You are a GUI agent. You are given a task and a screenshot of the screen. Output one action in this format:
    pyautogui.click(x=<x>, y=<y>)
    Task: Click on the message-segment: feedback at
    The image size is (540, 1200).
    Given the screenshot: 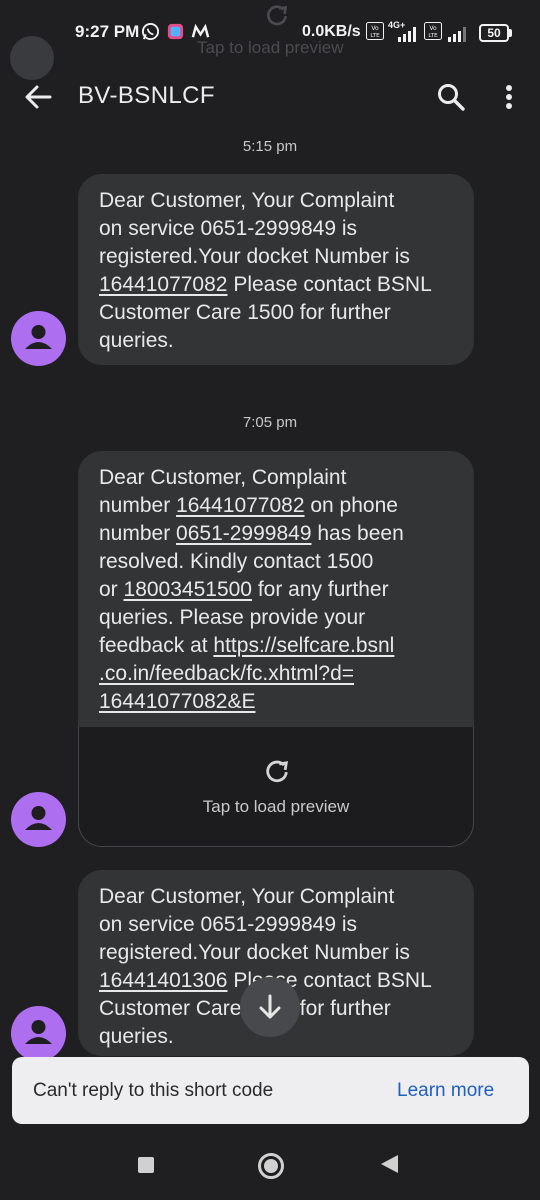 What is the action you would take?
    pyautogui.click(x=156, y=645)
    